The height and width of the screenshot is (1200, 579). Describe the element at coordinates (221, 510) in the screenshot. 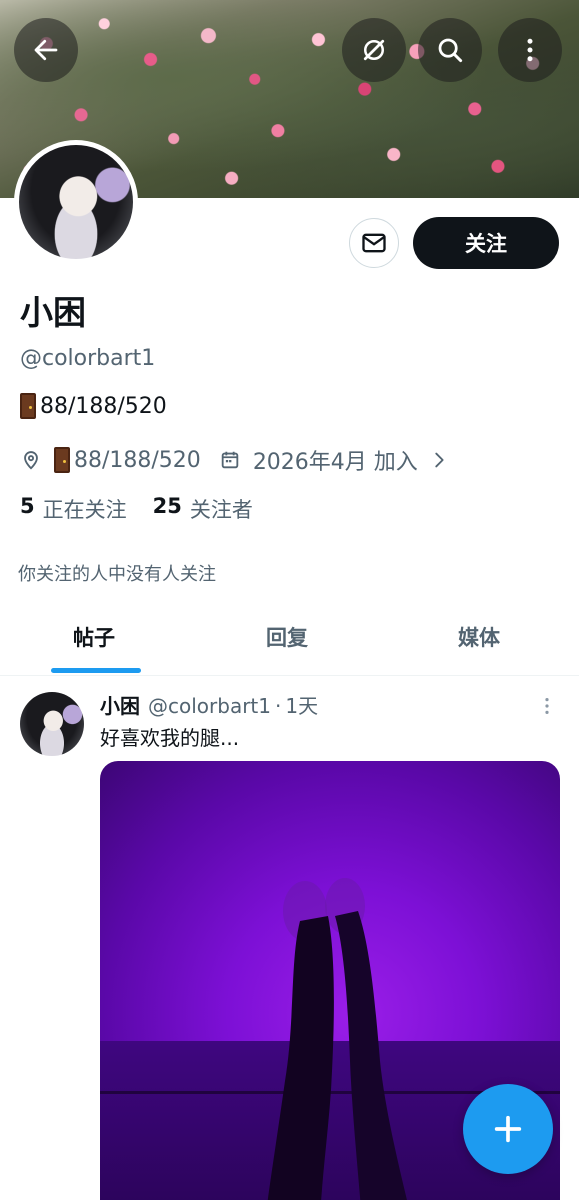

I see `followers-label: 关注者` at that location.